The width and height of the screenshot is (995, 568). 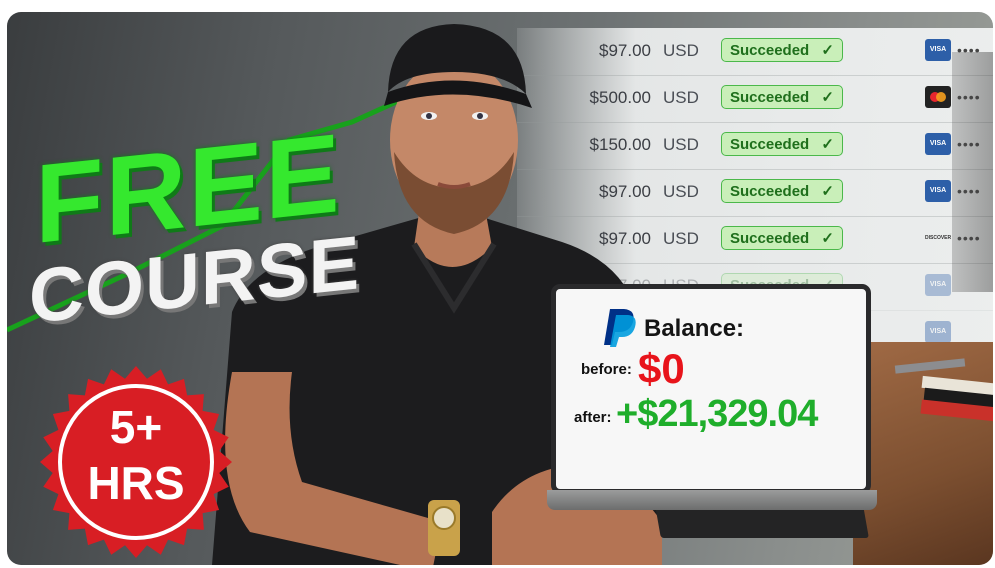 What do you see at coordinates (620, 328) in the screenshot?
I see `paypal-logo-icon` at bounding box center [620, 328].